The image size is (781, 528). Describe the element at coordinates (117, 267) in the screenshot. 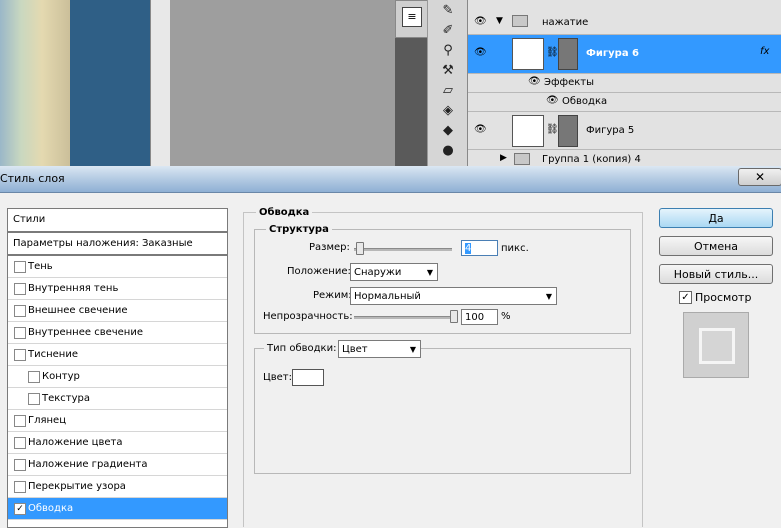

I see `style-item: Тень` at that location.